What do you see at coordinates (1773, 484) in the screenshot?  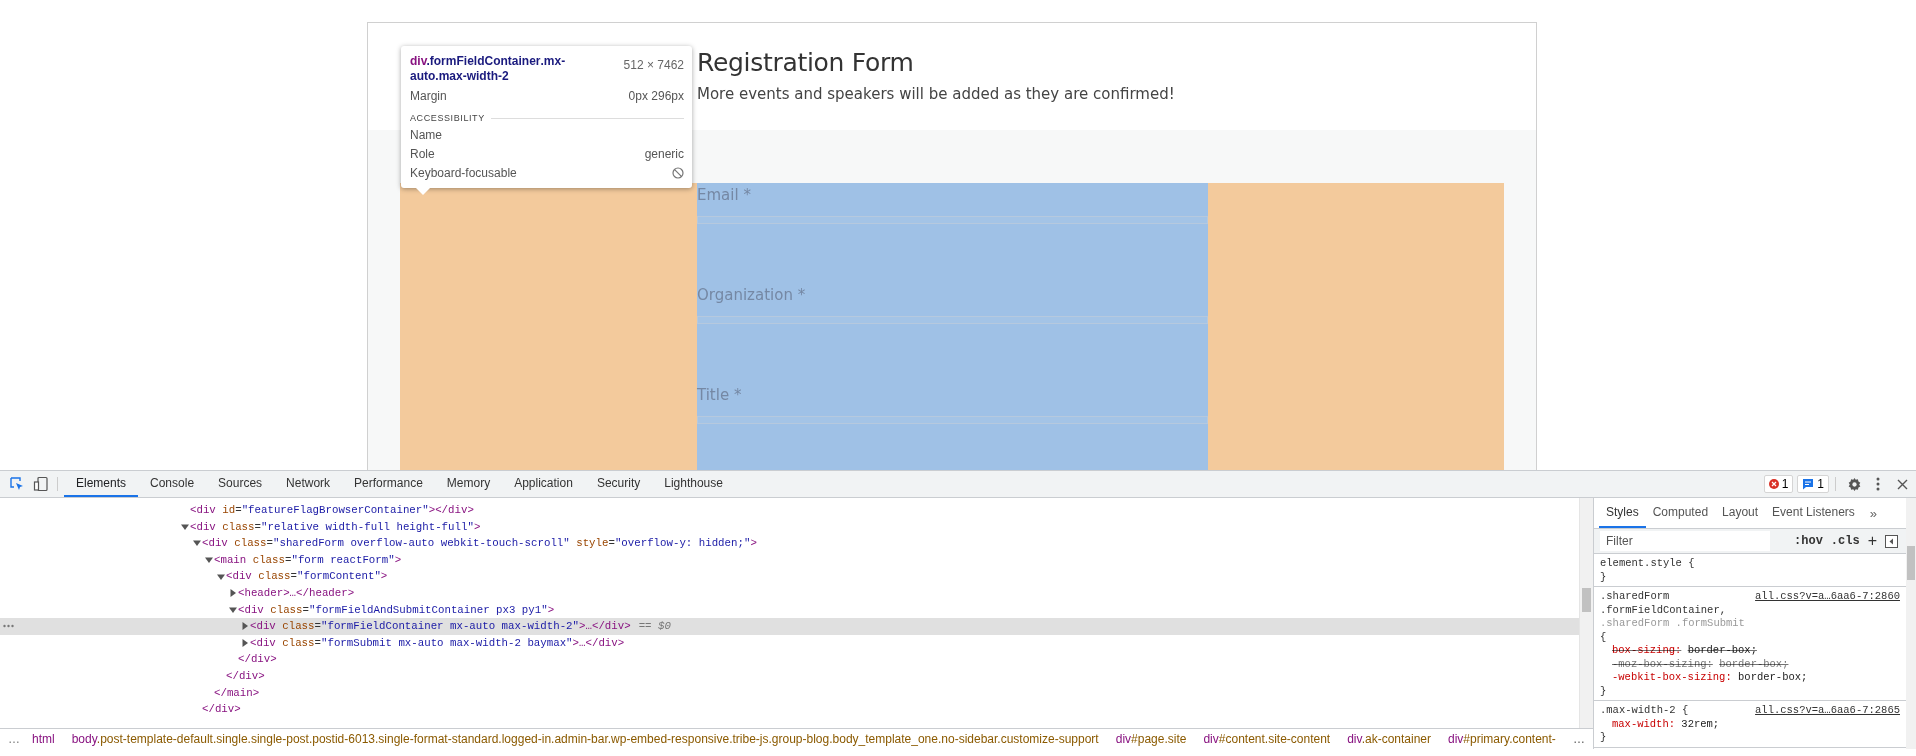 I see `error-icon` at bounding box center [1773, 484].